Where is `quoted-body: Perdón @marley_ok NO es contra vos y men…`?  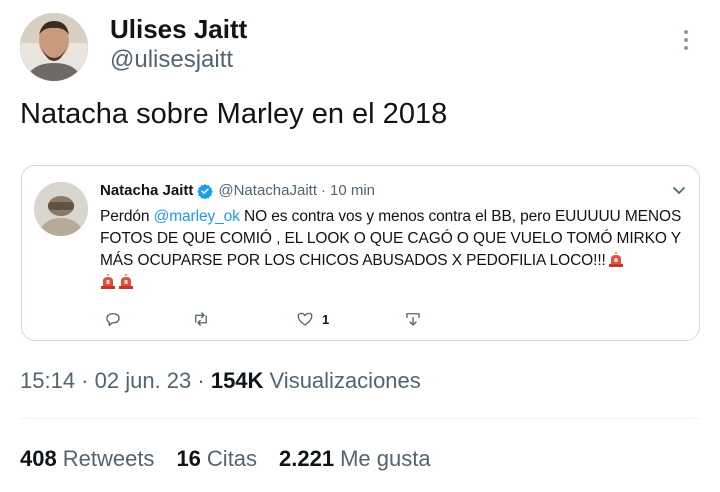 quoted-body: Perdón @marley_ok NO es contra vos y men… is located at coordinates (398, 250).